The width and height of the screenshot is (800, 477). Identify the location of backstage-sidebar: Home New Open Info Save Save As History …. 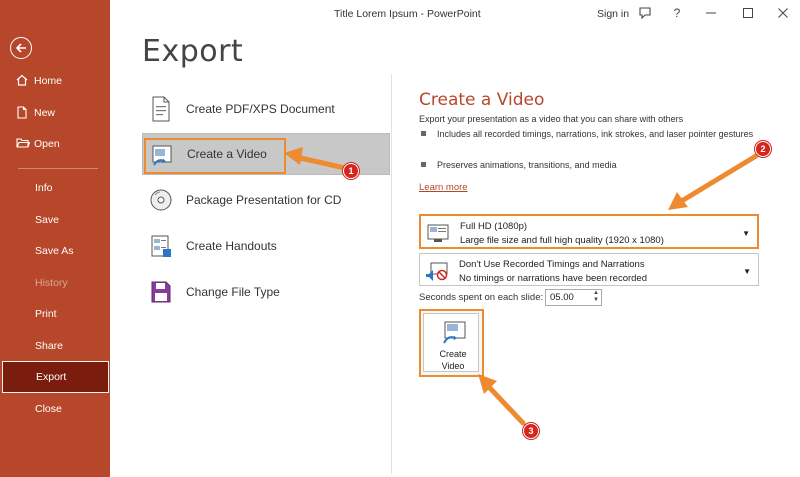
(55, 238).